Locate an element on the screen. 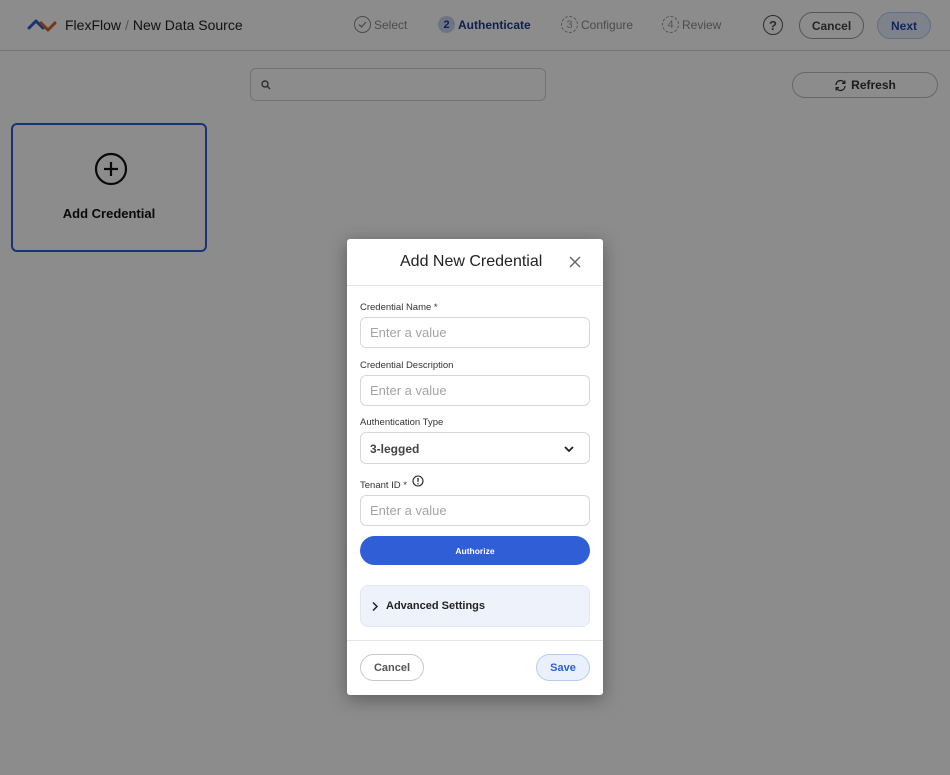 This screenshot has height=775, width=950. chevron-right-icon is located at coordinates (375, 606).